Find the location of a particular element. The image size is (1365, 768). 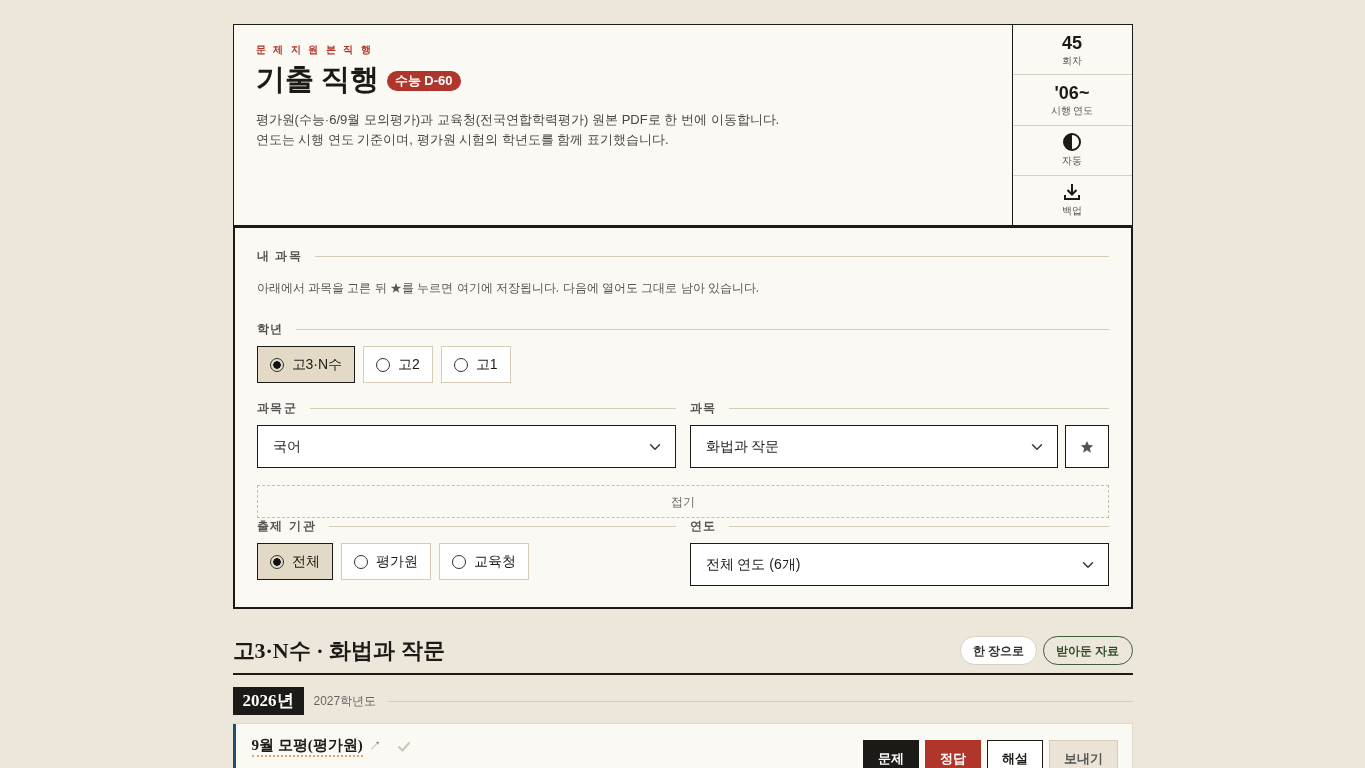

grade-option: 고1 is located at coordinates (475, 364).